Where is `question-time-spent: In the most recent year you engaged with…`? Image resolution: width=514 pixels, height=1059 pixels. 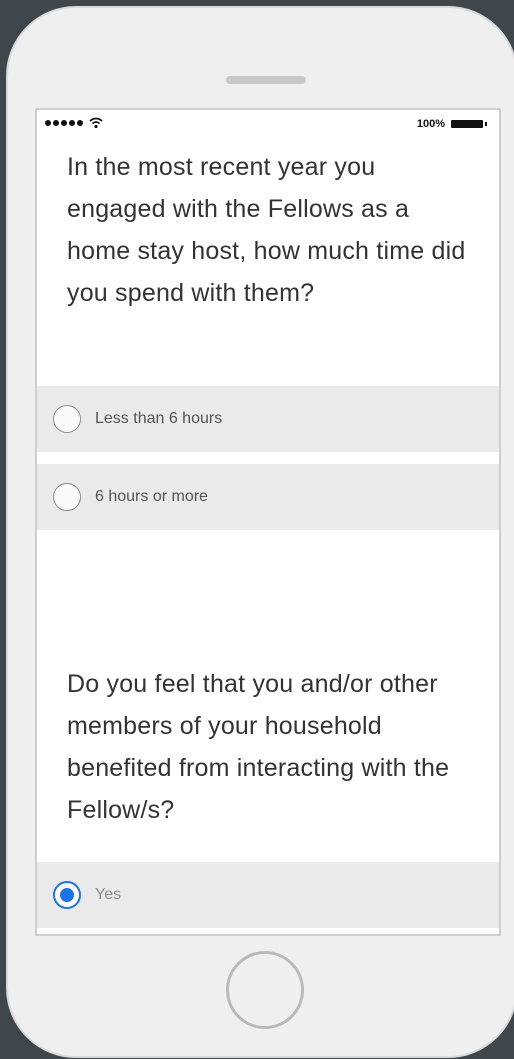 question-time-spent: In the most recent year you engaged with… is located at coordinates (266, 230).